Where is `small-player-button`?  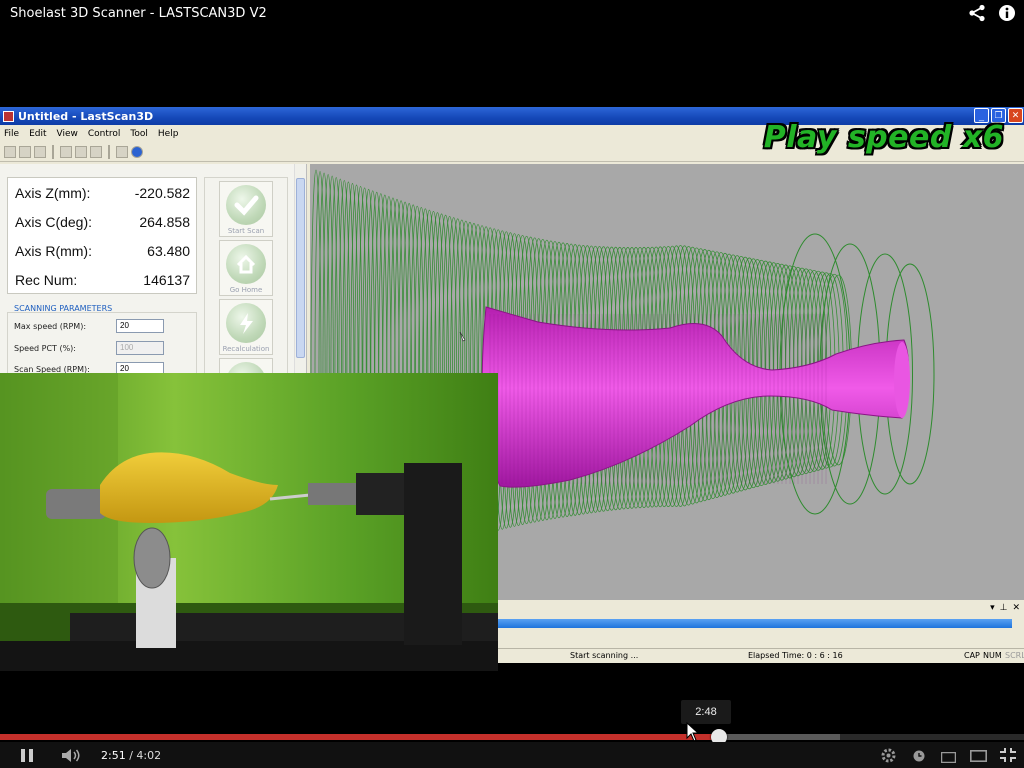
small-player-button is located at coordinates (948, 759).